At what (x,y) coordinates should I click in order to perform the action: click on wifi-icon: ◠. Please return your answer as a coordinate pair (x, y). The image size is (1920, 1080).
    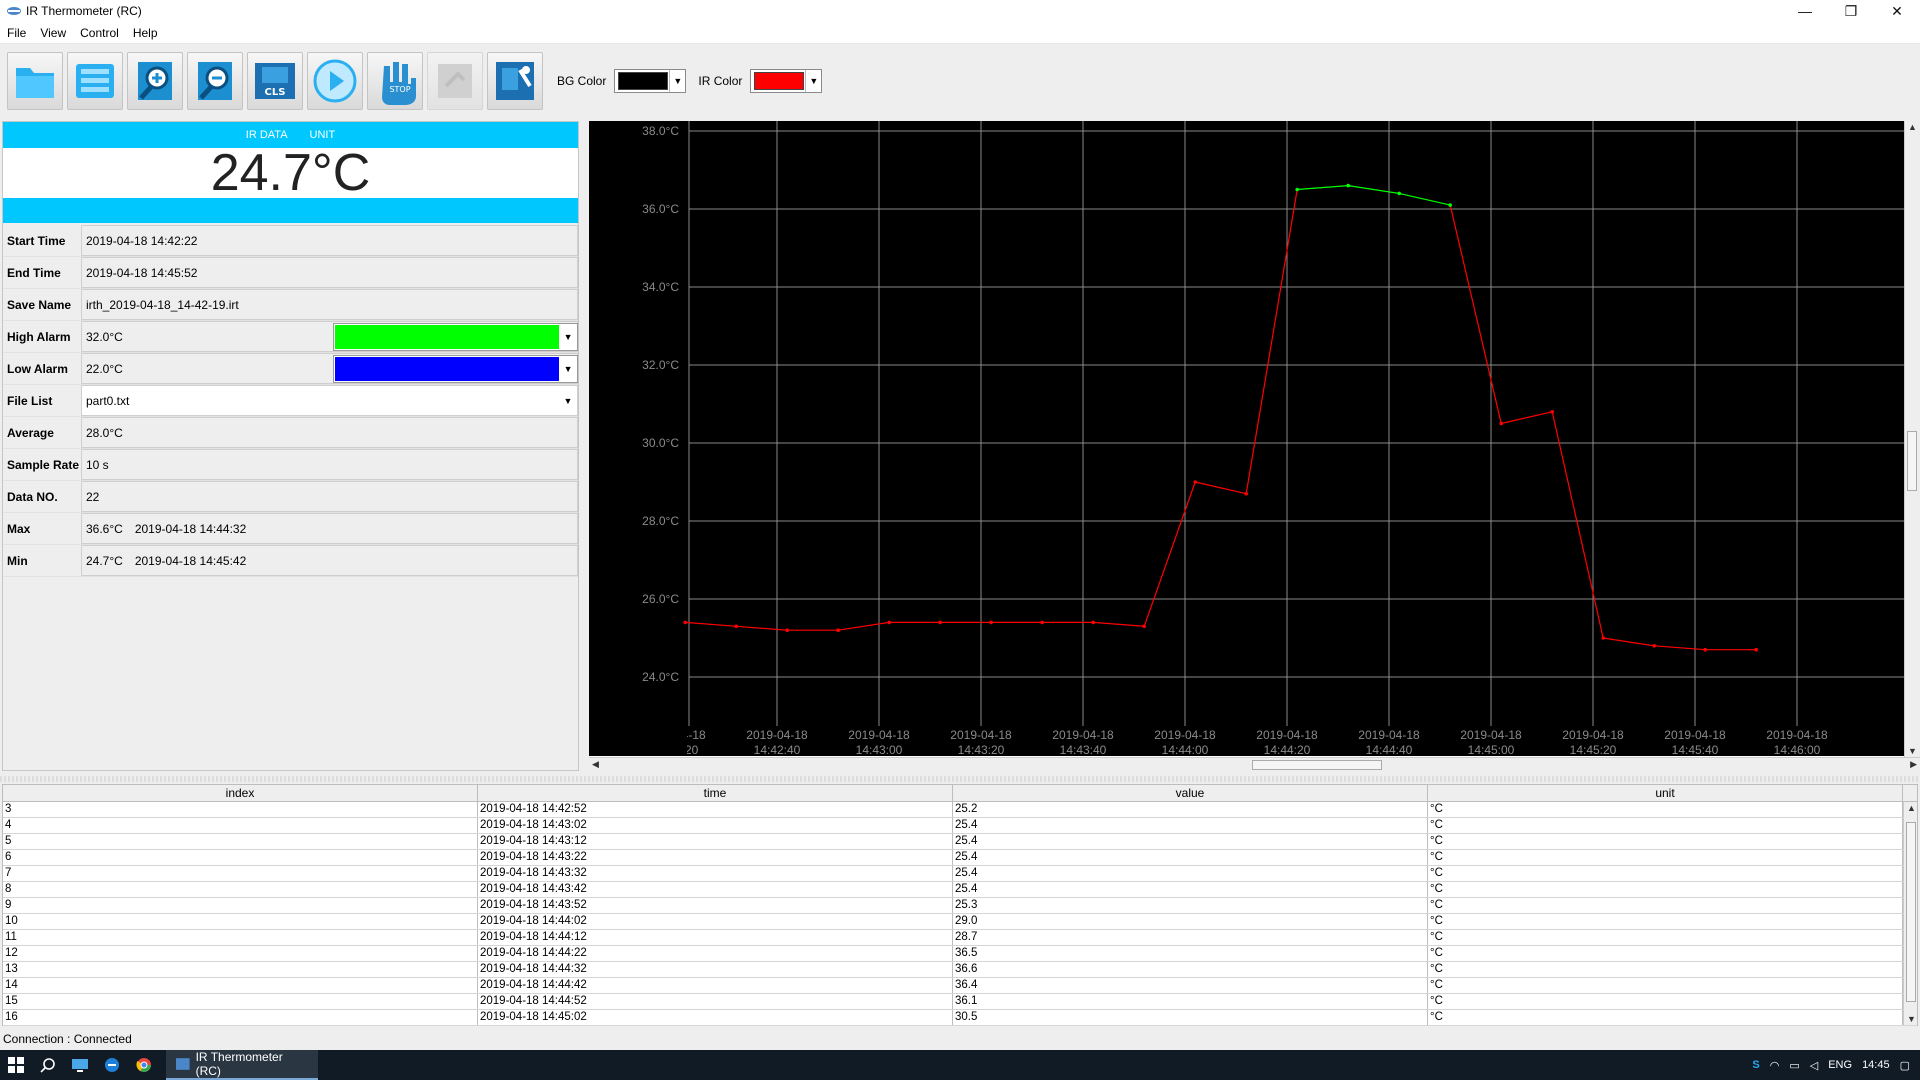
    Looking at the image, I should click on (1775, 1065).